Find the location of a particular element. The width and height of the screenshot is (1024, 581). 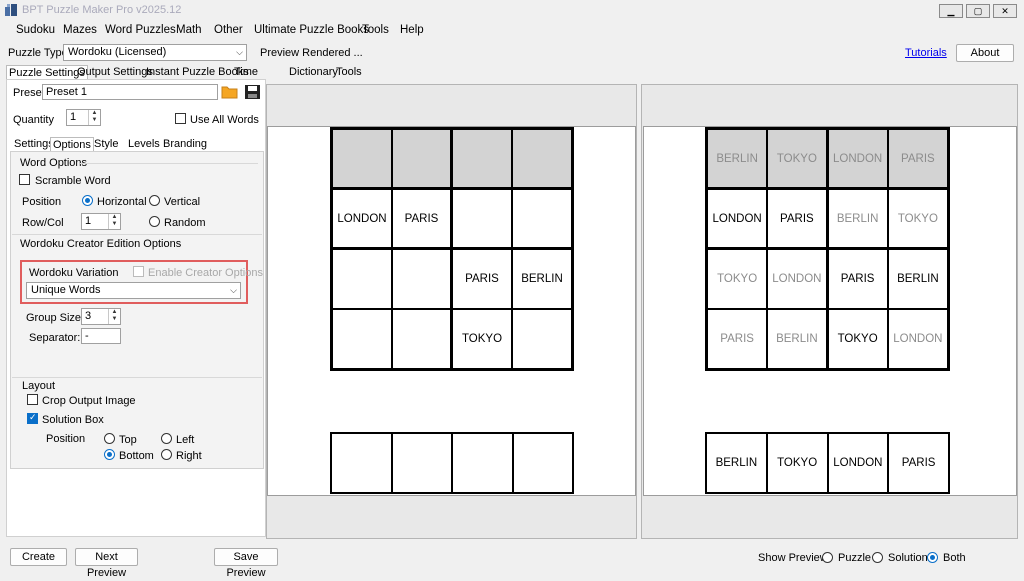

group-size-label: Group Size is located at coordinates (54, 318).